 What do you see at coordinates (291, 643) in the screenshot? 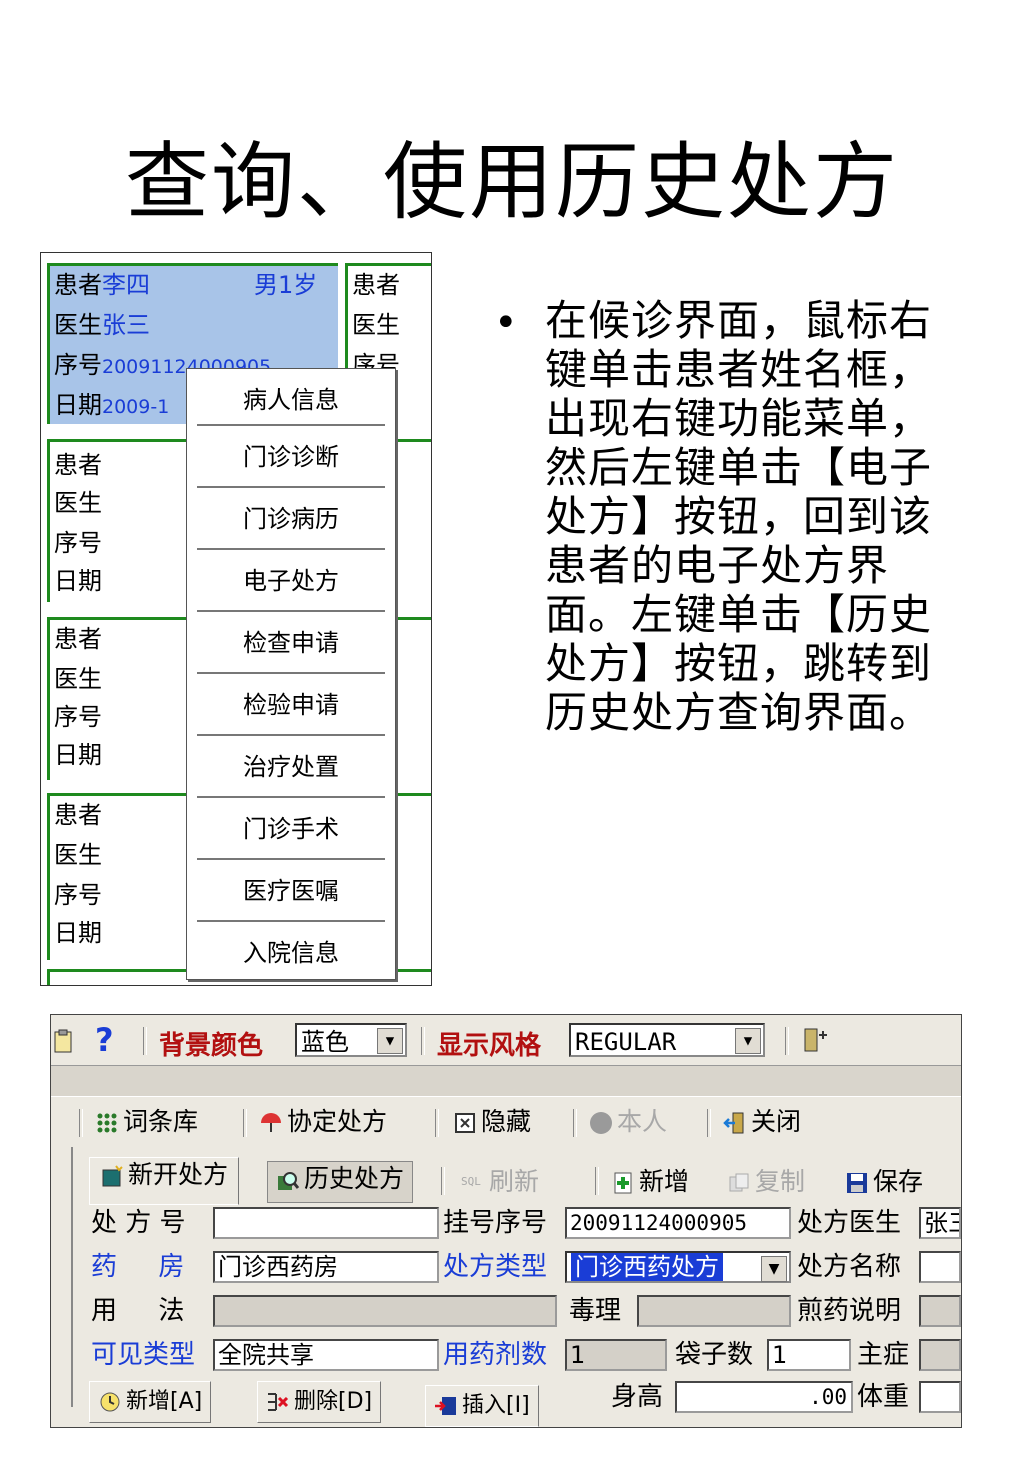
I see `menu-item-exam-request: 检查申请` at bounding box center [291, 643].